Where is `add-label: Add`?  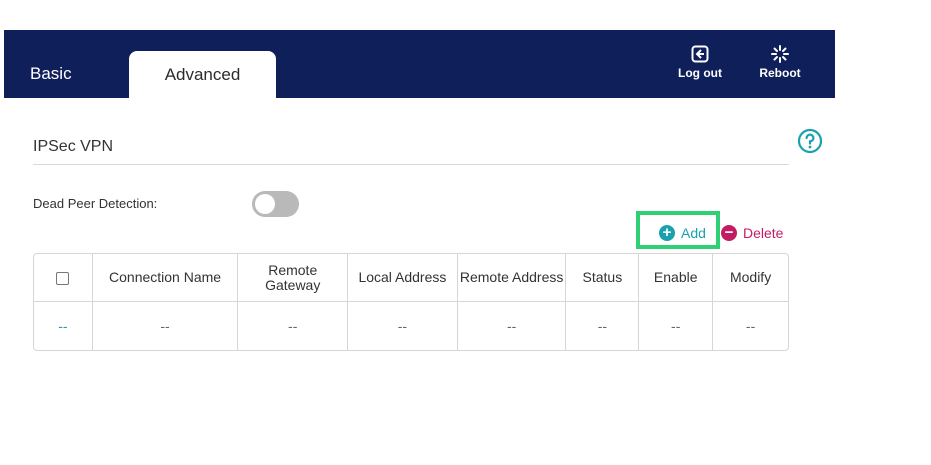 add-label: Add is located at coordinates (693, 233).